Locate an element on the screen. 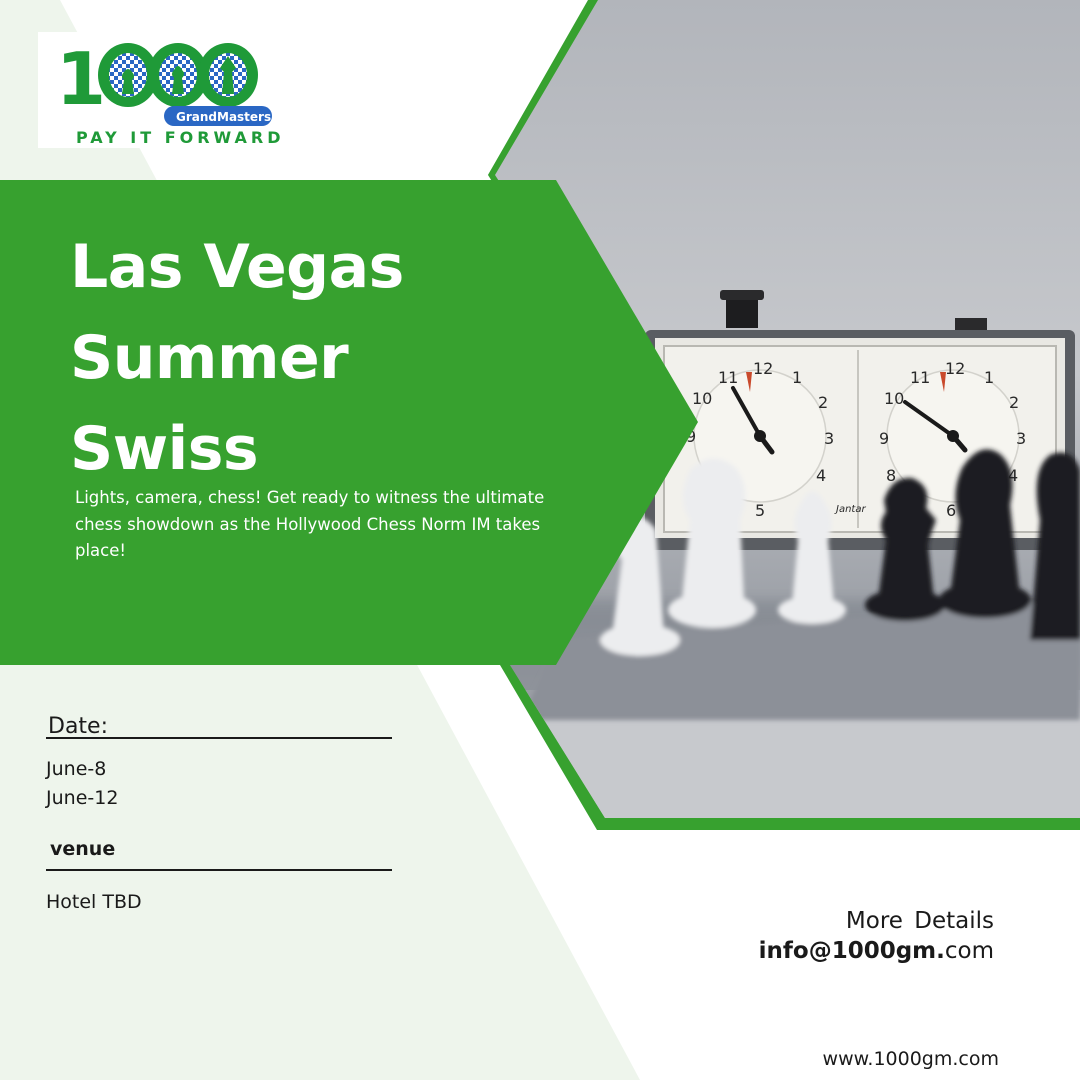 This screenshot has width=1080, height=1080. date-label: Date: is located at coordinates (78, 726).